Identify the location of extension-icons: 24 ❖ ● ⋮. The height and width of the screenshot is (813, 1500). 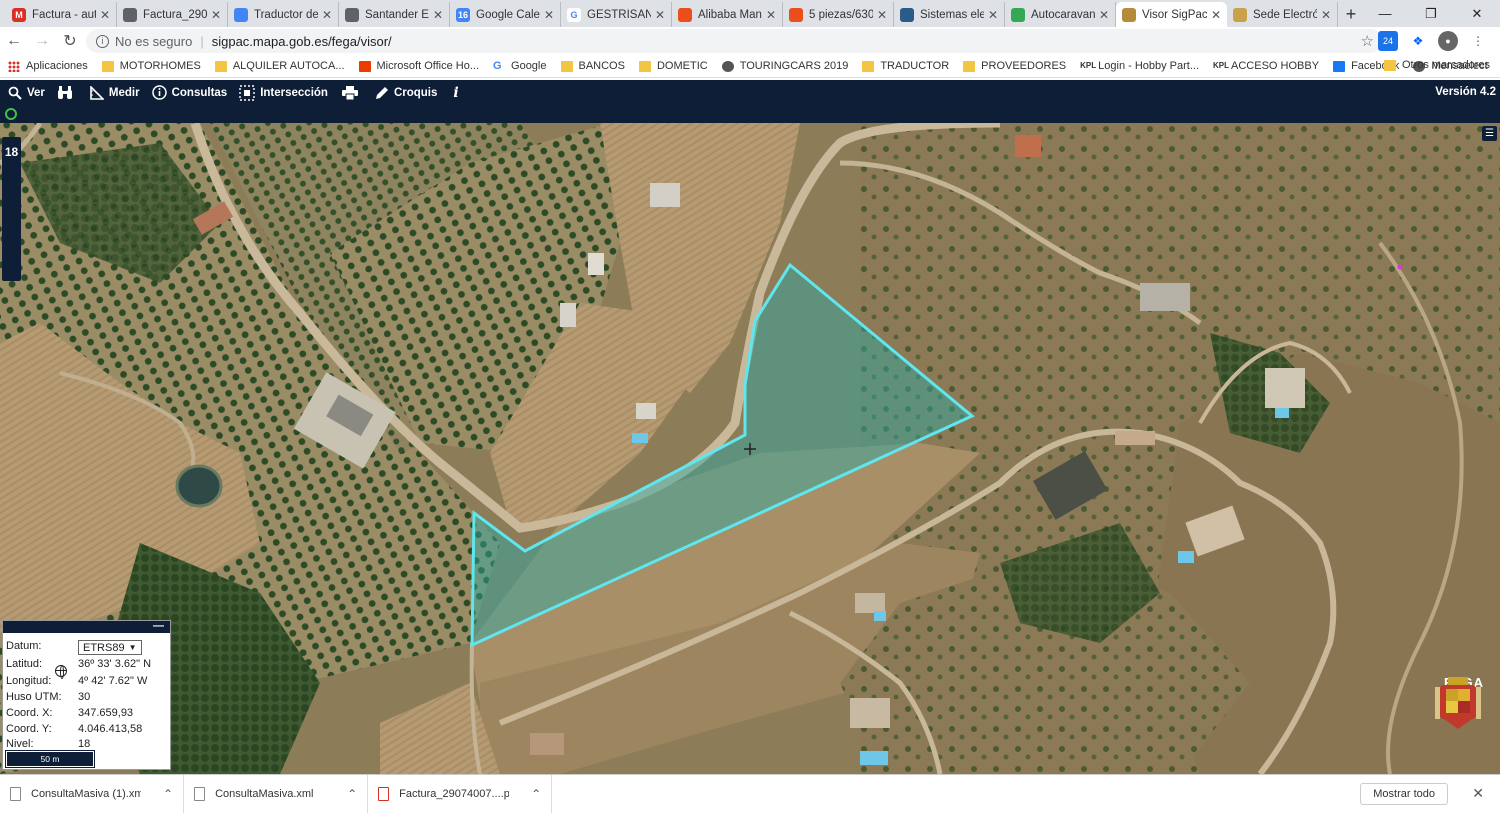
(1433, 41).